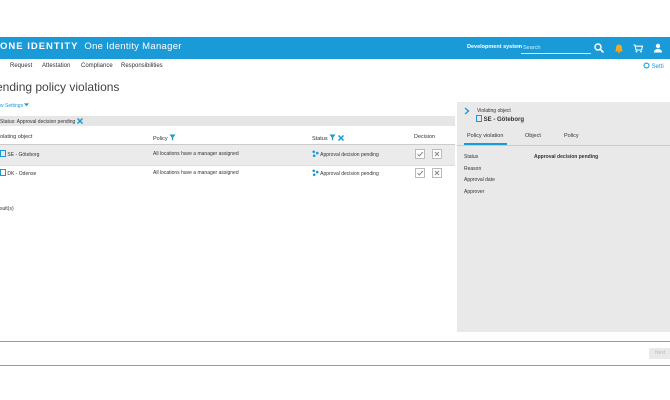 Image resolution: width=670 pixels, height=400 pixels. What do you see at coordinates (657, 67) in the screenshot?
I see `settings-label: Setti` at bounding box center [657, 67].